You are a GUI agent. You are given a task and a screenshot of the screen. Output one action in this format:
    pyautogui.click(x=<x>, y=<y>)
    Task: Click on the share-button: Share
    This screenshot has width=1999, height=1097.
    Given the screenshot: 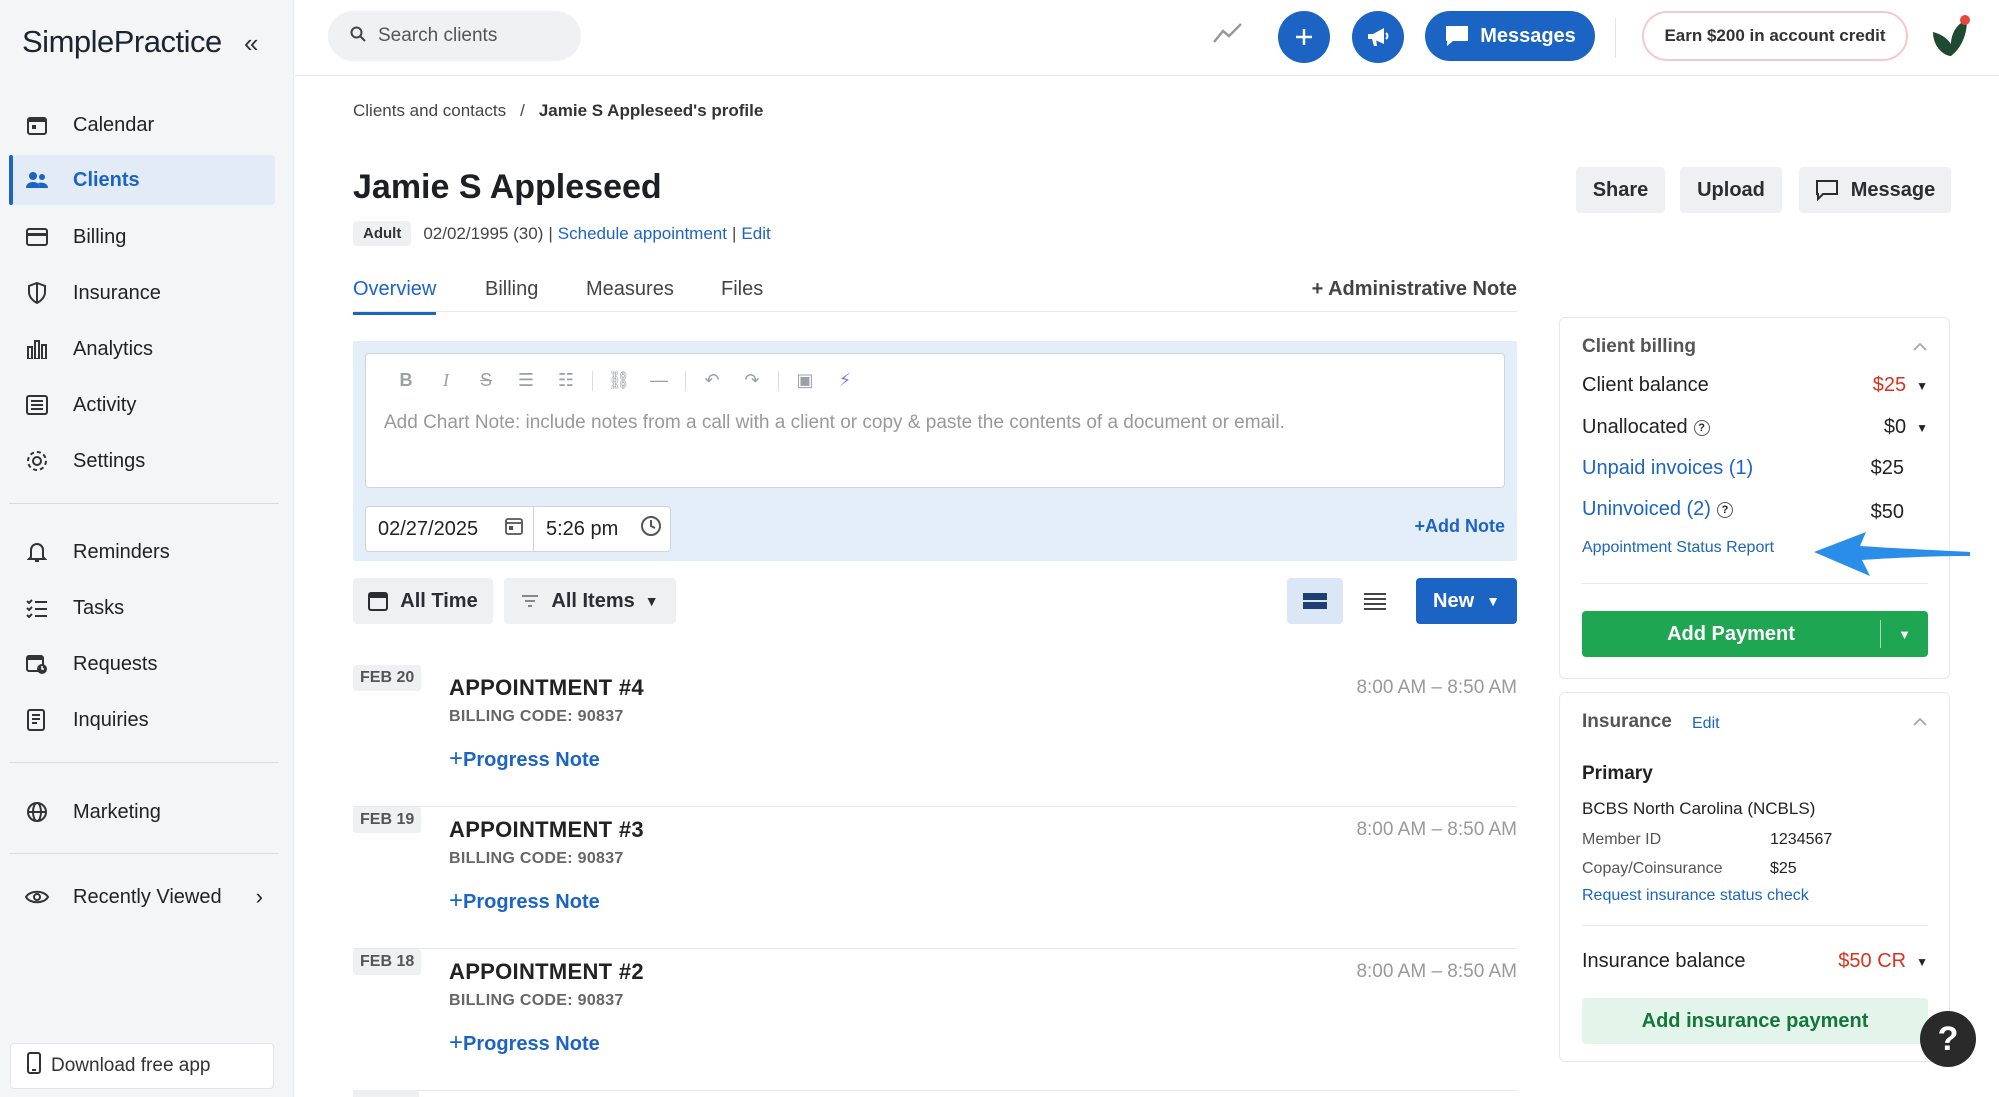 What is the action you would take?
    pyautogui.click(x=1620, y=190)
    